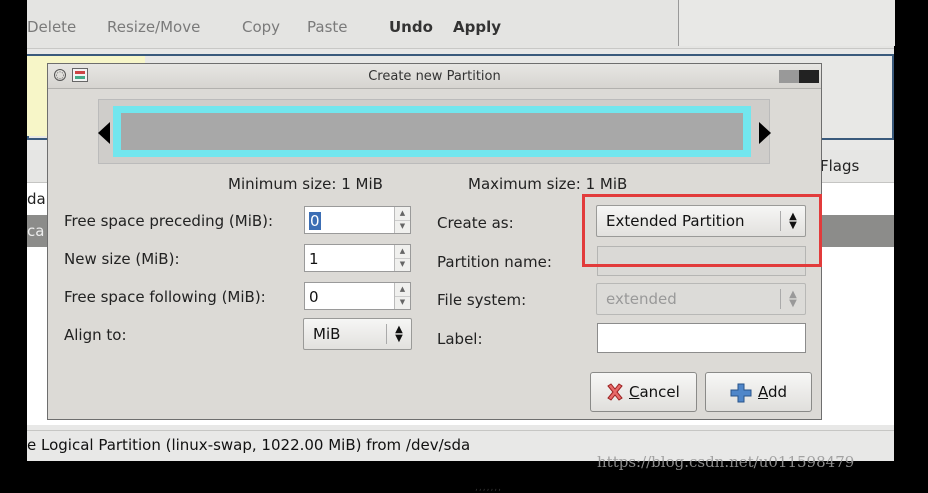  I want to click on toolbar-resize-move-button: Resize/Move, so click(153, 27).